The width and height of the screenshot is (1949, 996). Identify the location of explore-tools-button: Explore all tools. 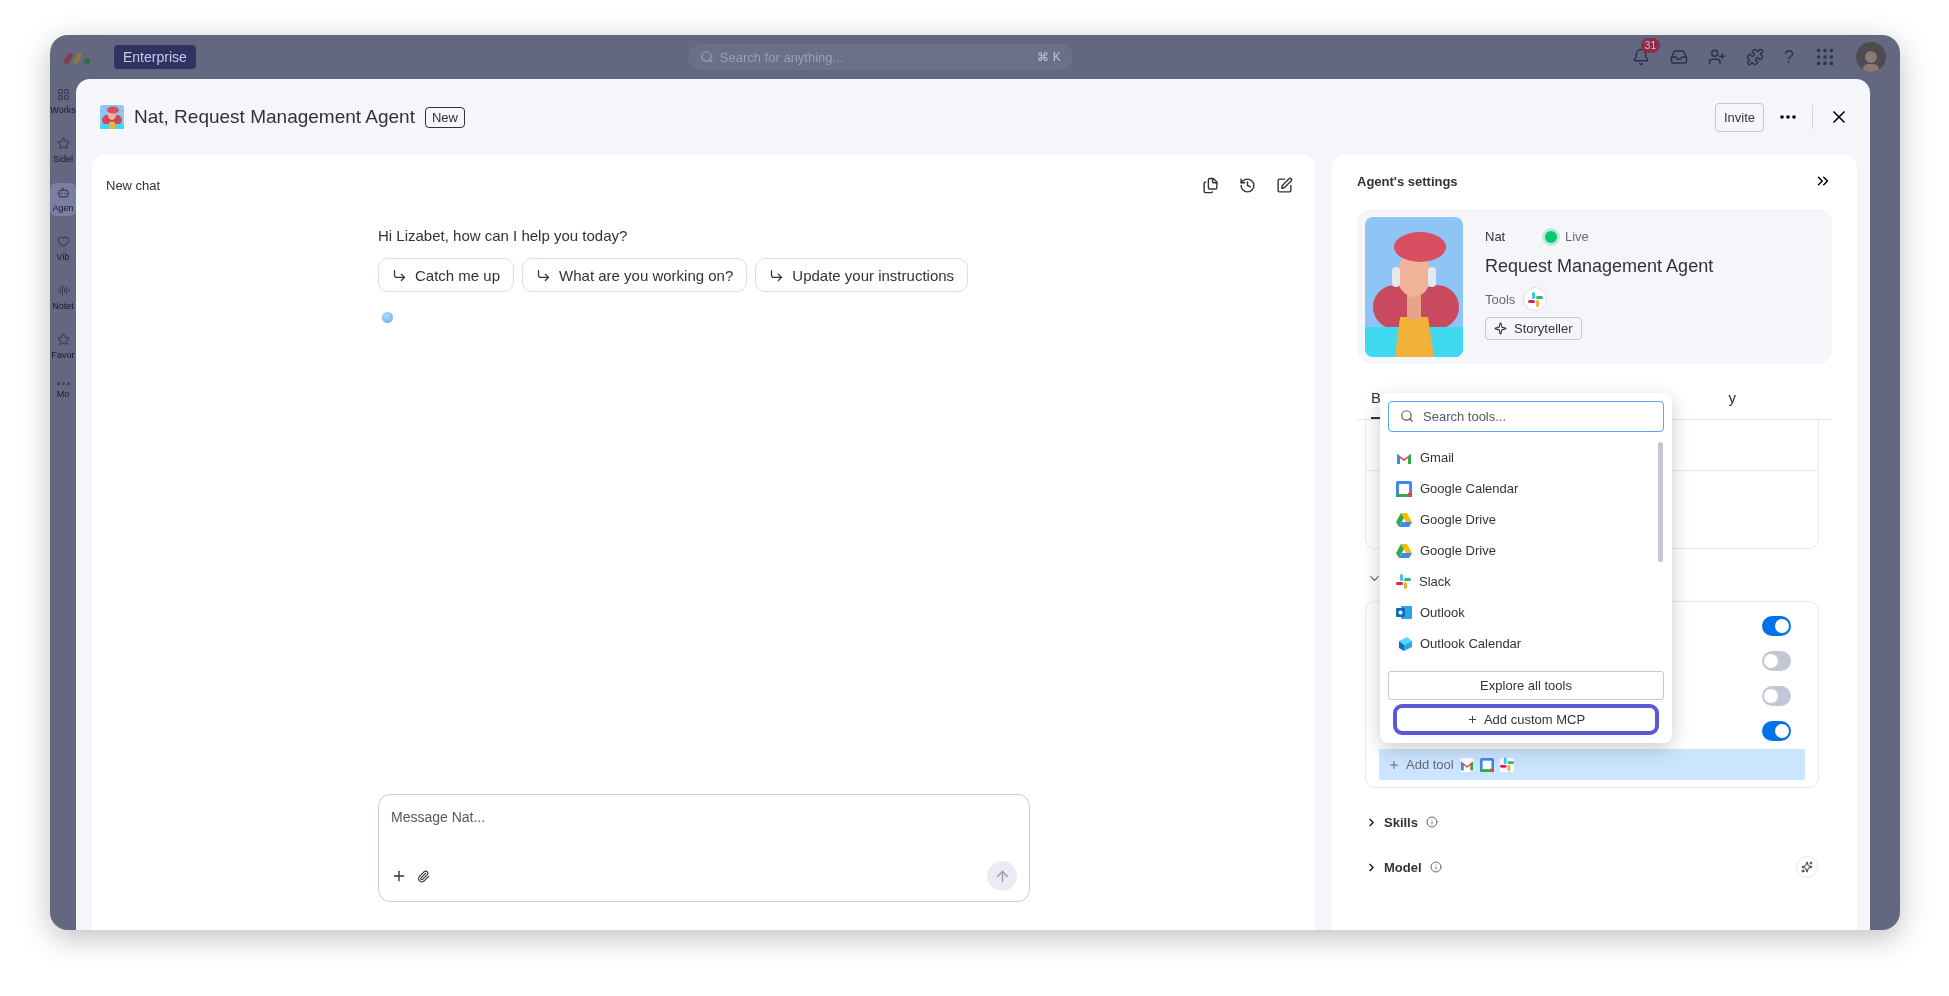
(1526, 685).